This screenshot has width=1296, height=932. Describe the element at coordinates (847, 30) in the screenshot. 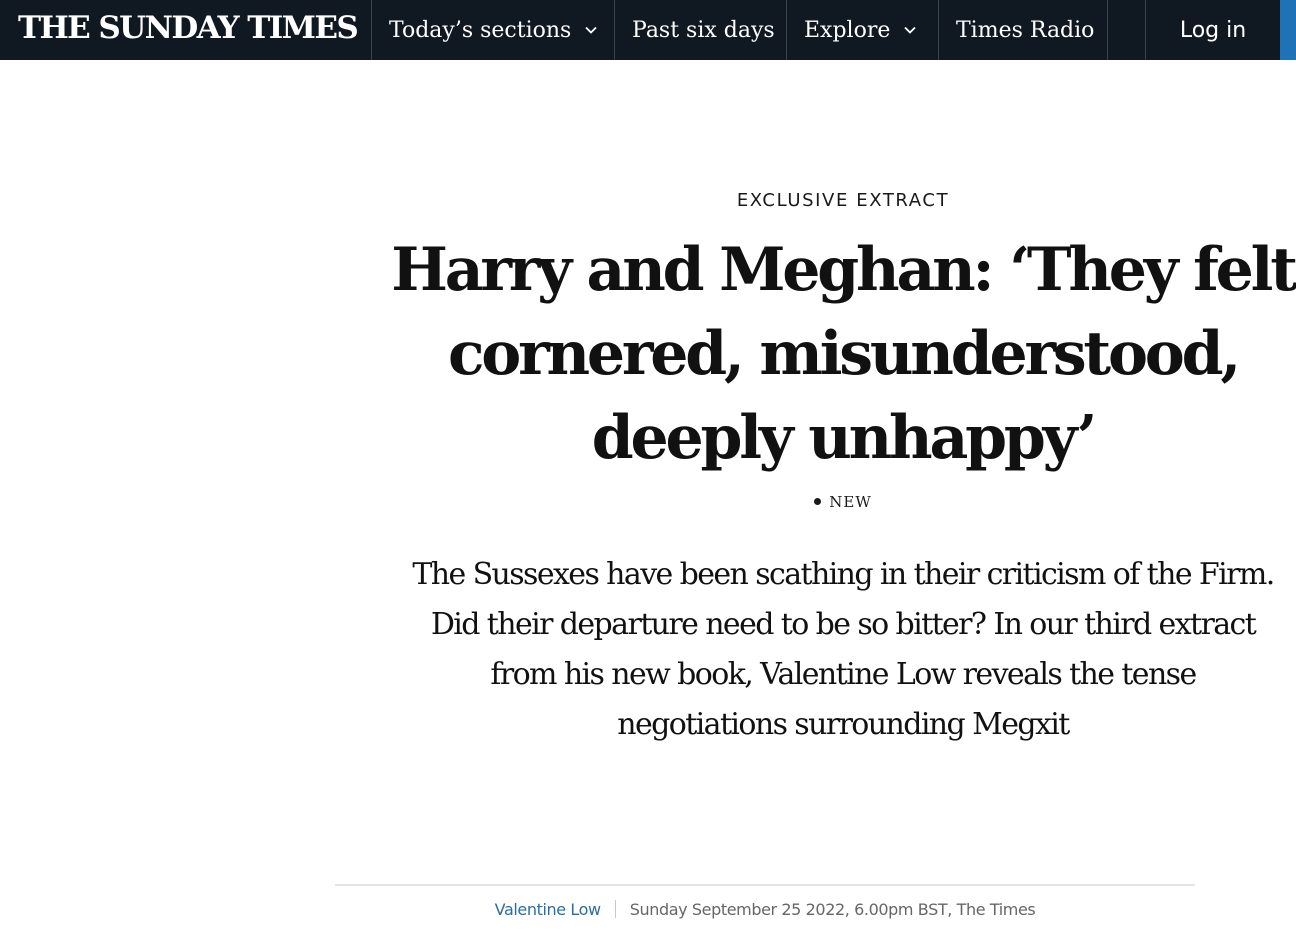

I see `nav-explore-label: Explore` at that location.